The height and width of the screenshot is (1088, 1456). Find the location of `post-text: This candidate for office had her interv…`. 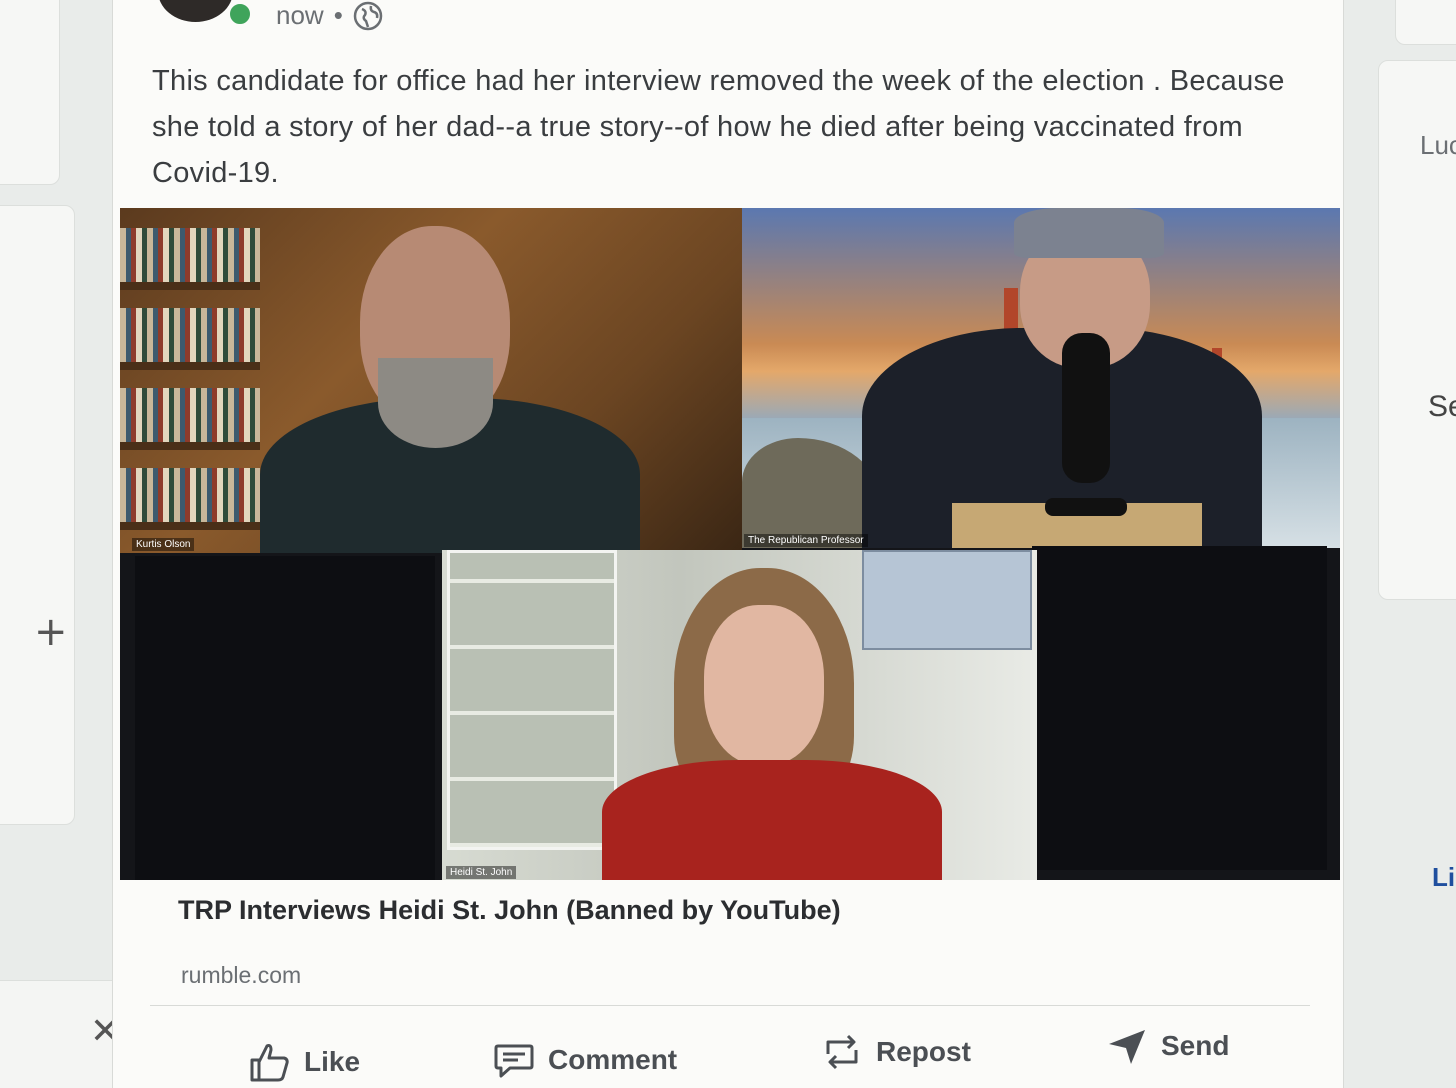

post-text: This candidate for office had her interv… is located at coordinates (718, 127).